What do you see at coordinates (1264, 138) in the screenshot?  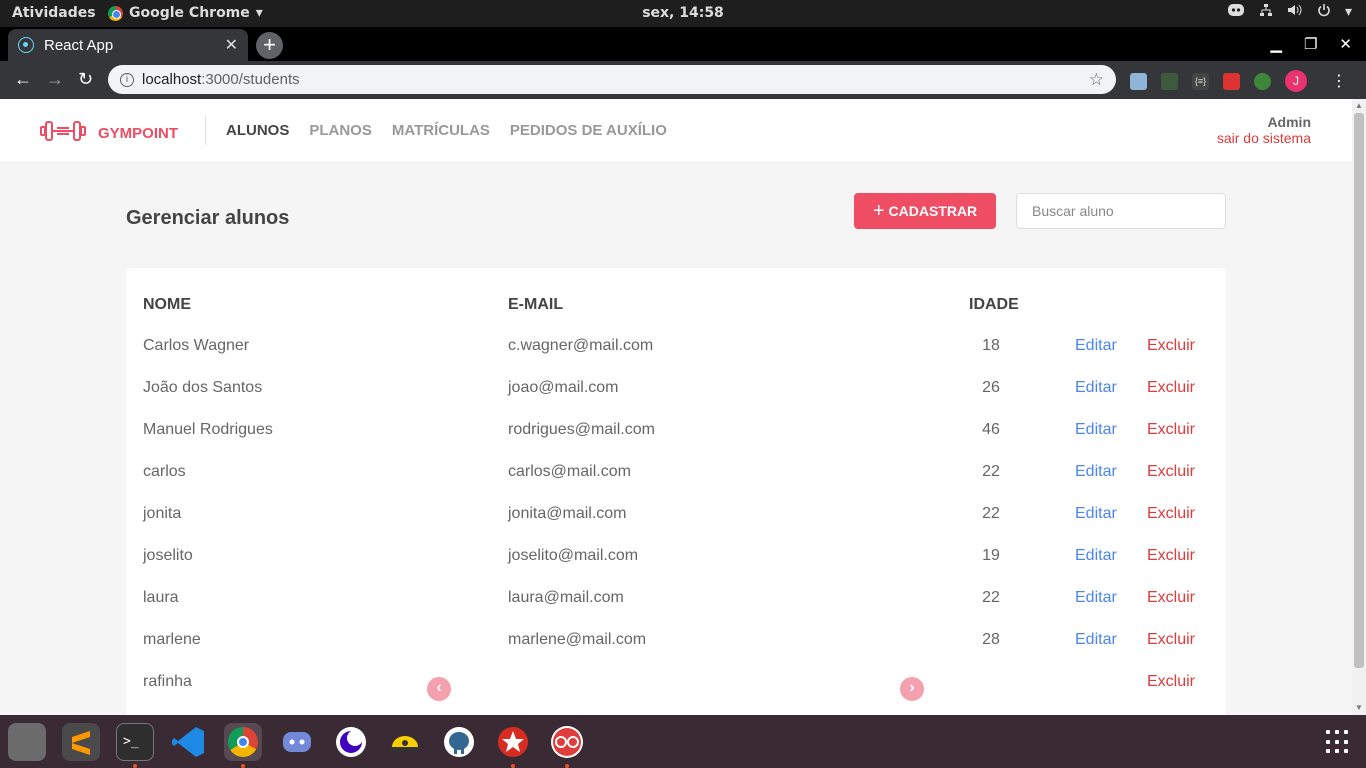 I see `logout-link: sair do sistema` at bounding box center [1264, 138].